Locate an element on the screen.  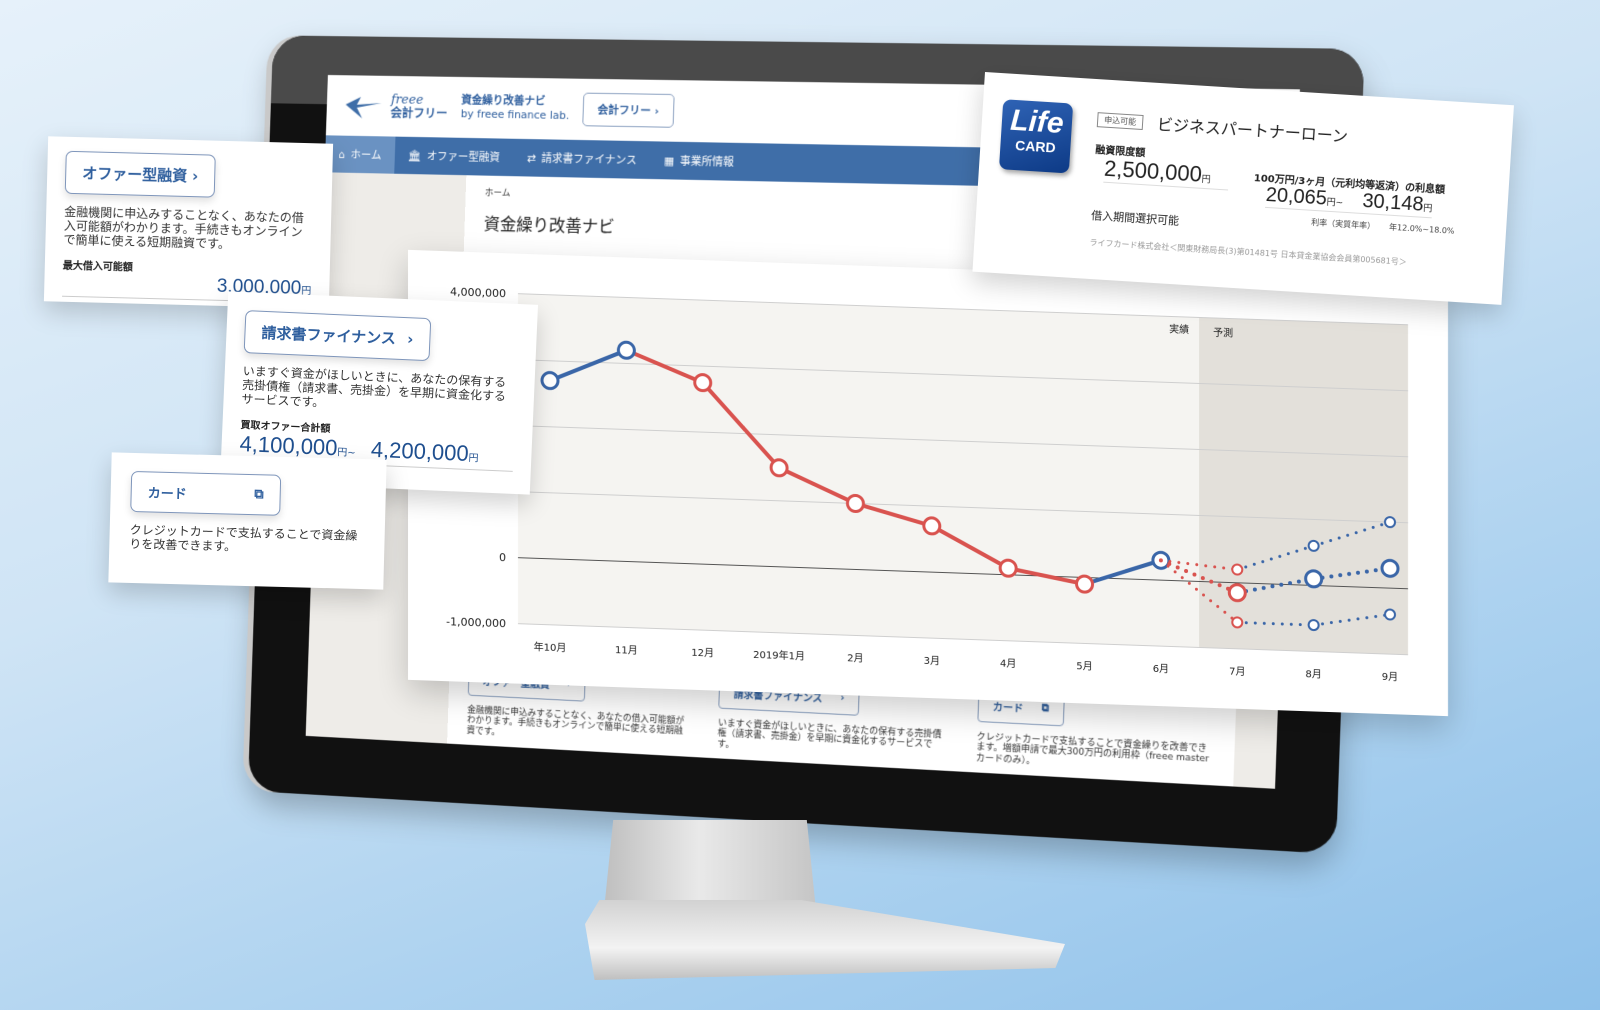
x-tick-label: 2019年1月 is located at coordinates (779, 655).